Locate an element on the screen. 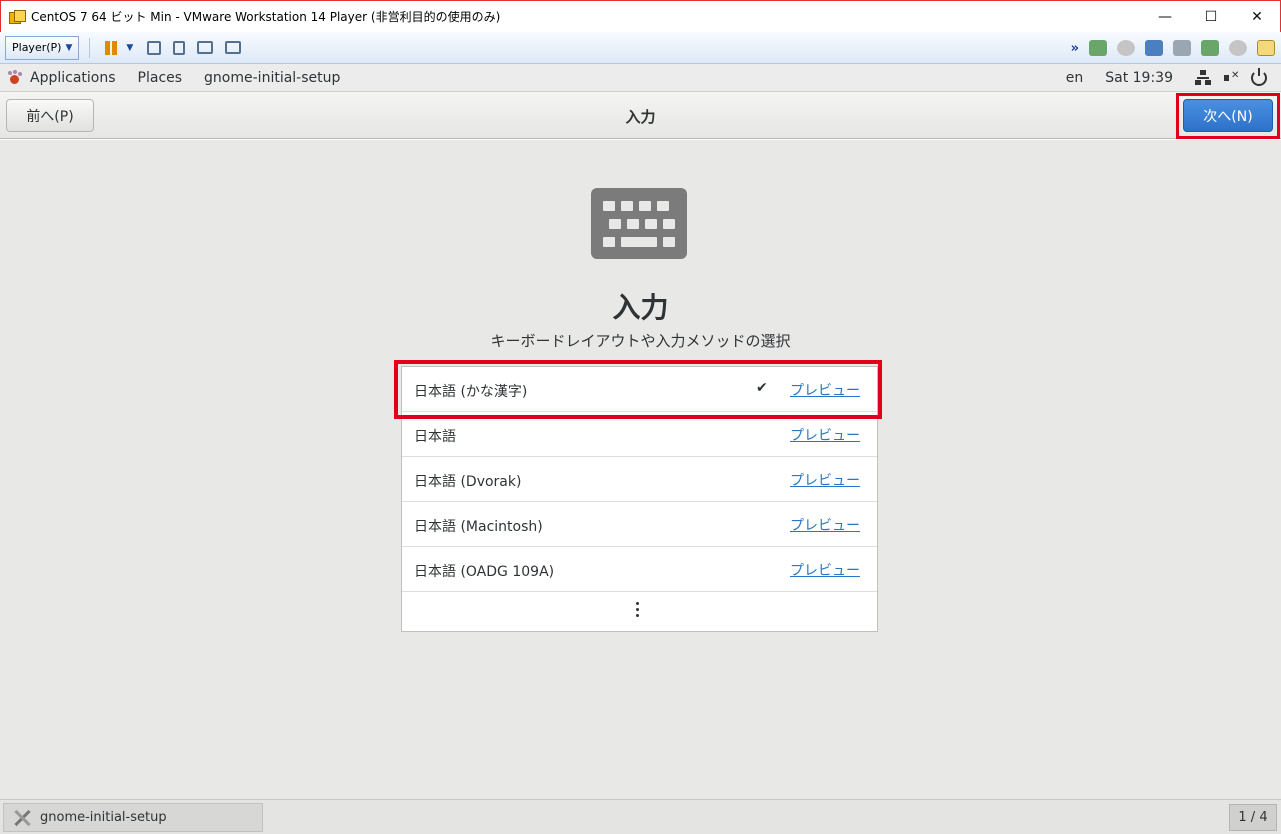  pause-icon is located at coordinates (111, 48).